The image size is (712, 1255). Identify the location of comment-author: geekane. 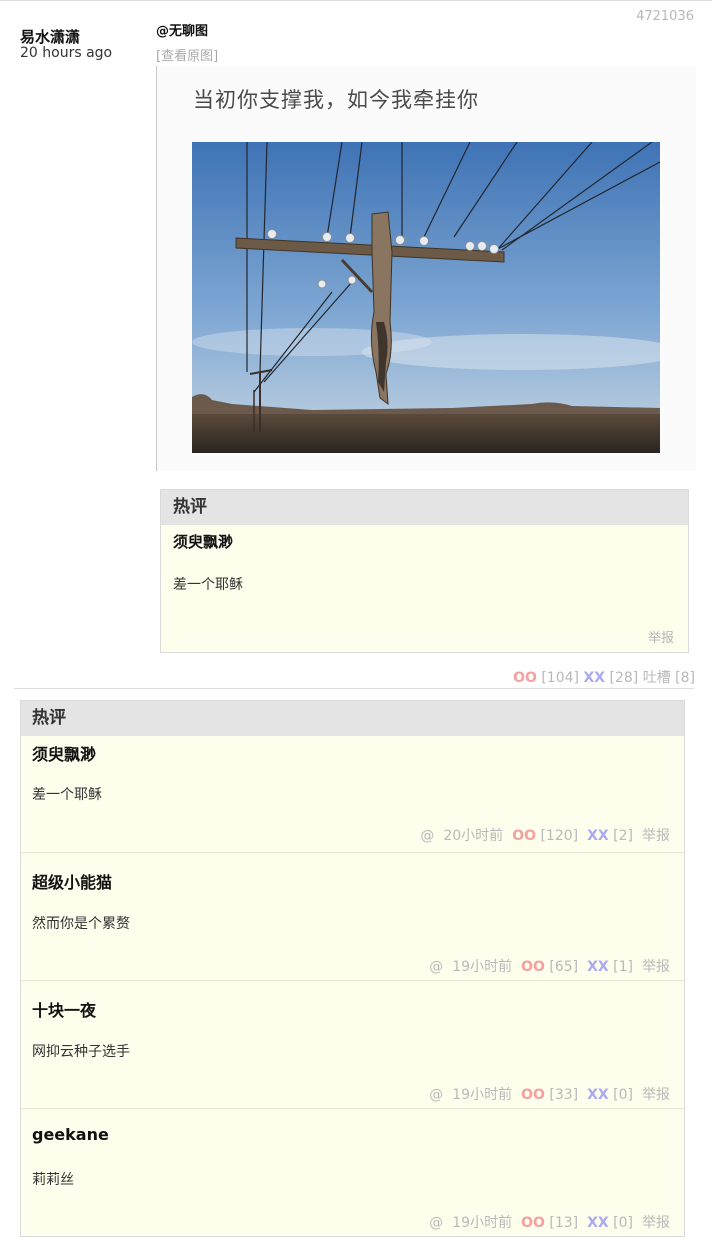
(70, 1134).